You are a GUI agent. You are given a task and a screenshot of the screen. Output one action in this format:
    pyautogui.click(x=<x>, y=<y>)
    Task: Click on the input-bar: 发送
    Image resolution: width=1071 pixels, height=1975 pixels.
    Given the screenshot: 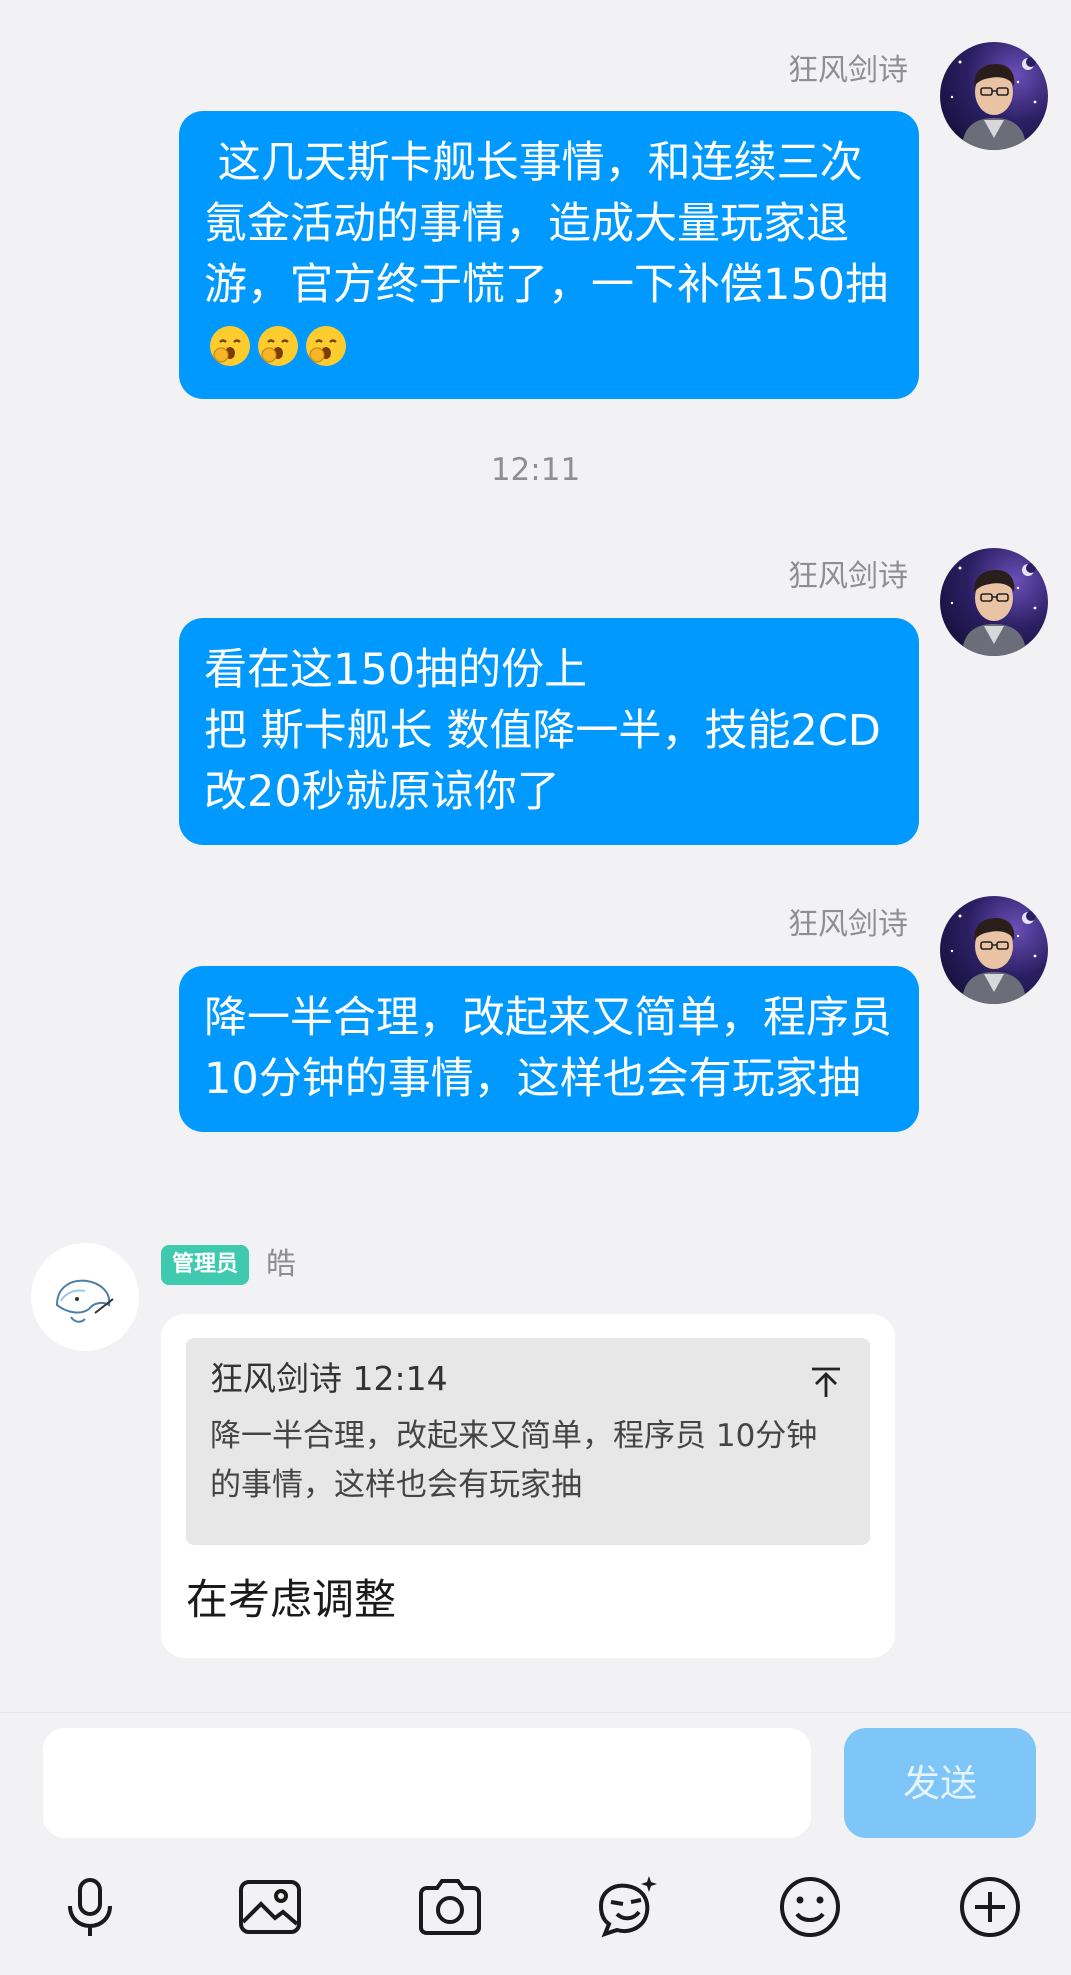 What is the action you would take?
    pyautogui.click(x=535, y=1843)
    